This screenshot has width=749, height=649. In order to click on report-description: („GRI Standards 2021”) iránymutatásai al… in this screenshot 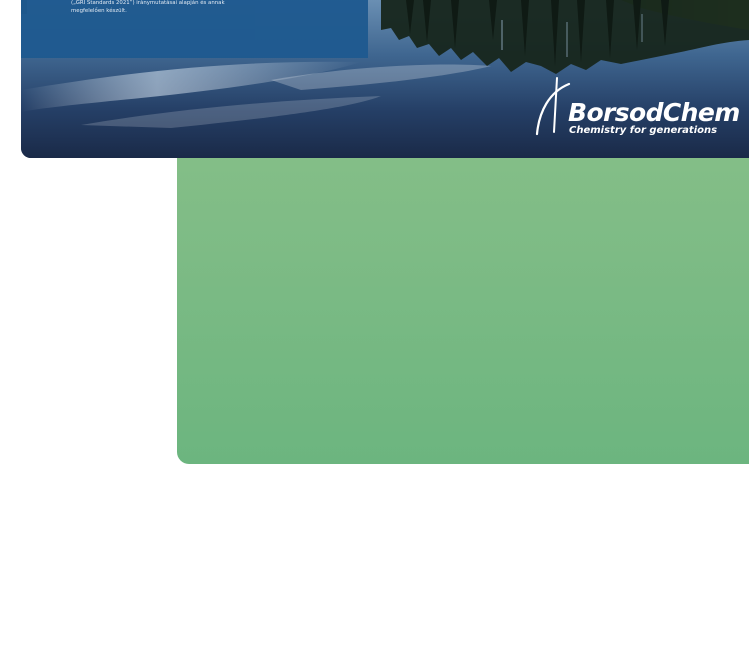, I will do `click(206, 7)`.